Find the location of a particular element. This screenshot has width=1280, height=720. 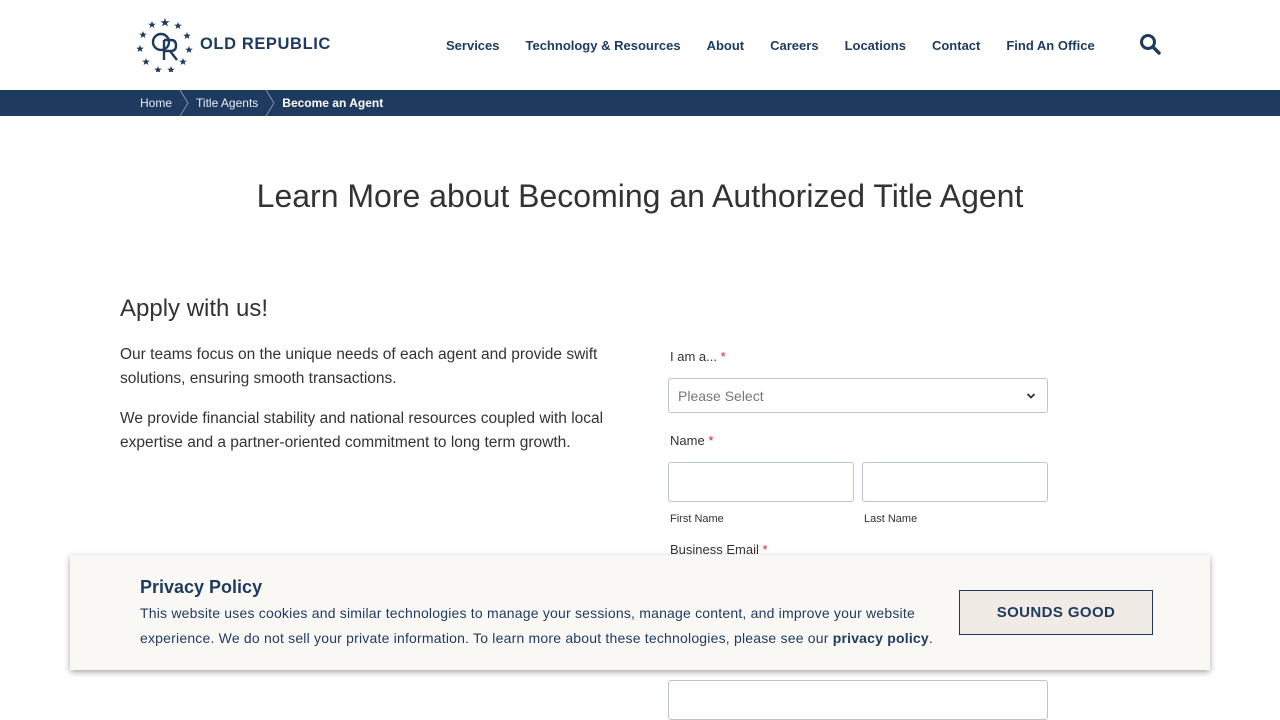

nav-services: Services is located at coordinates (473, 45).